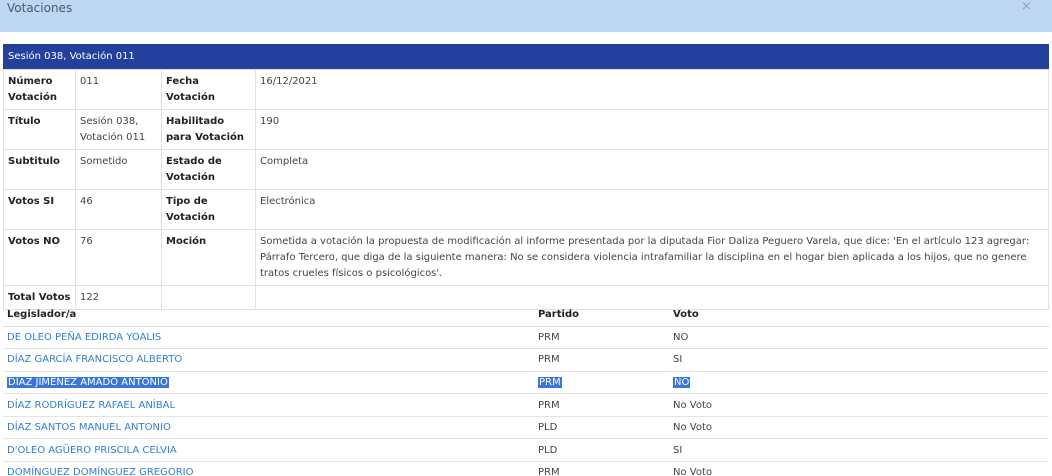 The image size is (1052, 476). Describe the element at coordinates (526, 56) in the screenshot. I see `session-title-bar: Sesión 038, Votación 011` at that location.